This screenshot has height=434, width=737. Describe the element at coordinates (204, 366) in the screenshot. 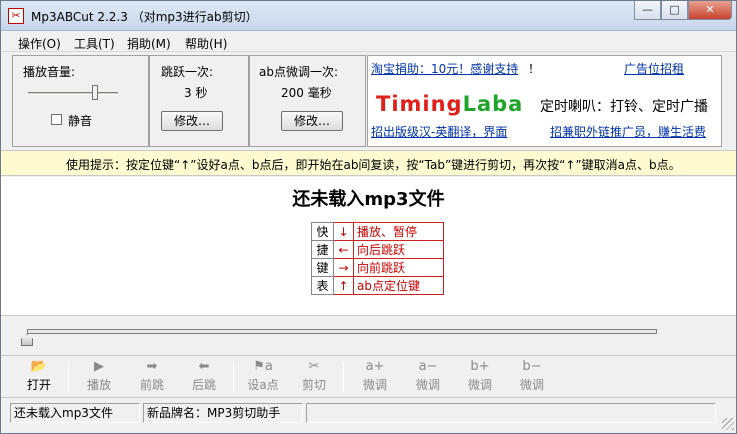

I see `jump-back-icon: ⬅` at that location.